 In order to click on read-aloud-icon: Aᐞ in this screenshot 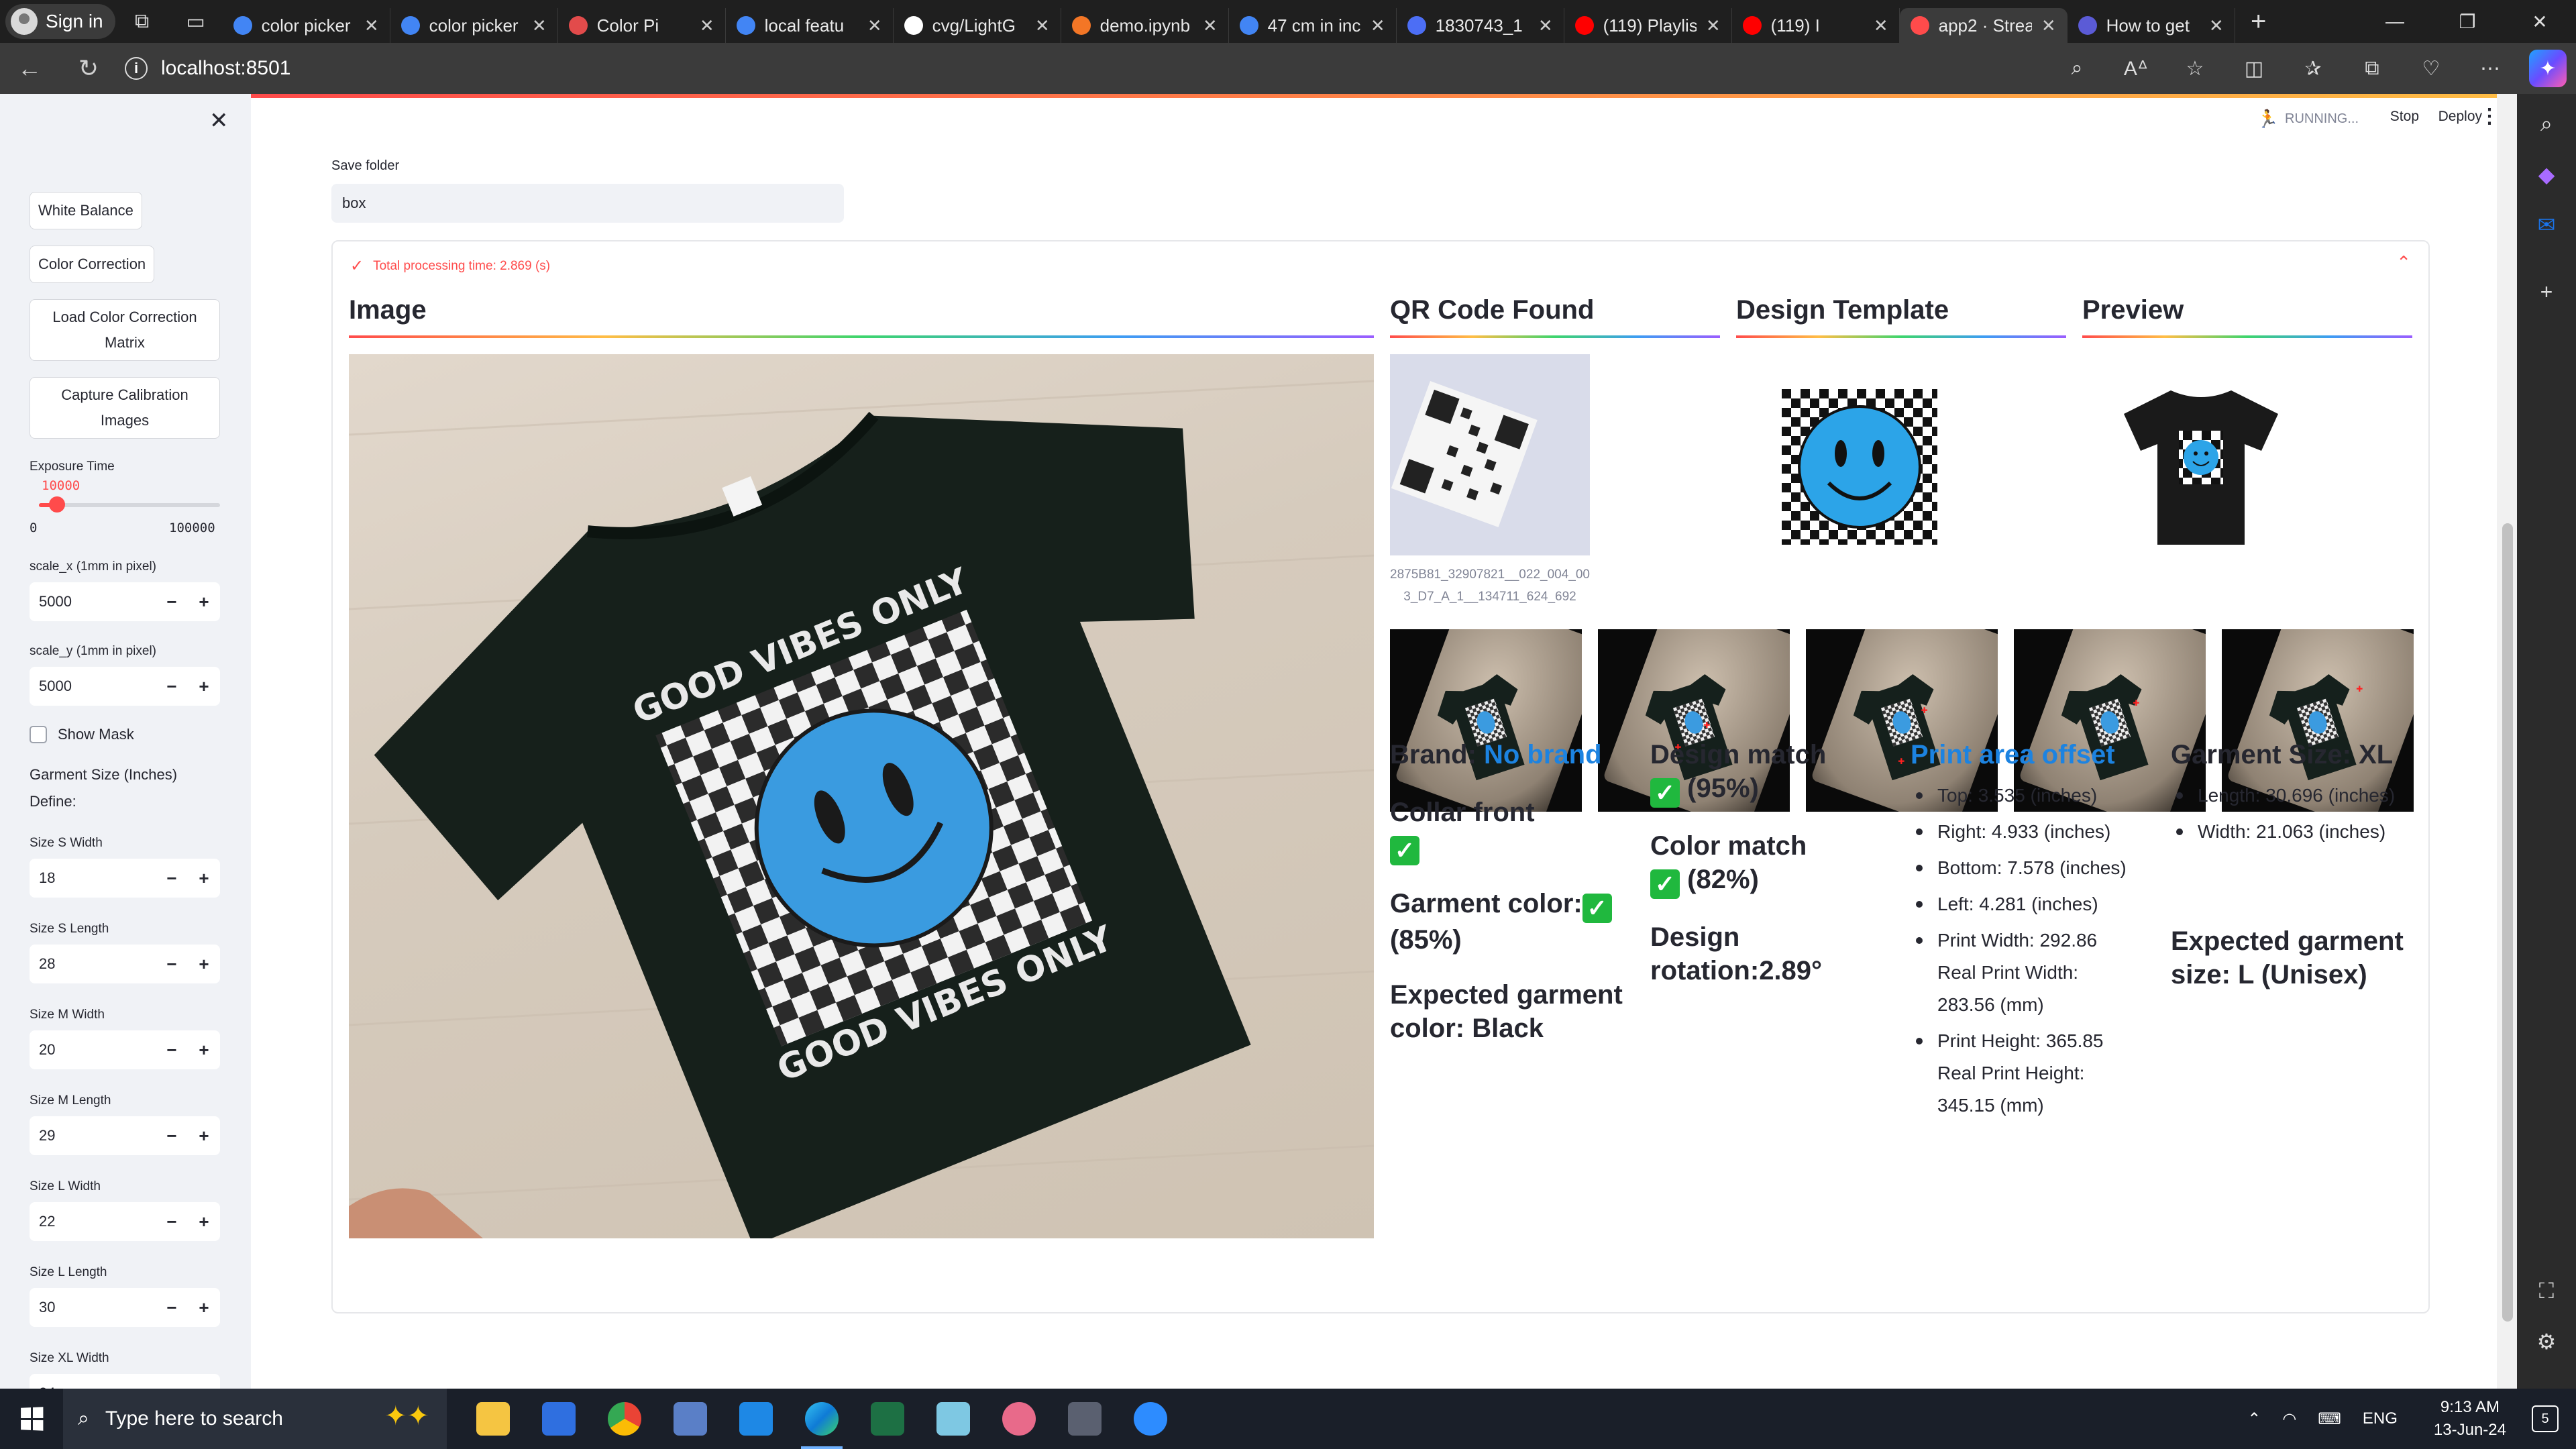, I will do `click(2135, 68)`.